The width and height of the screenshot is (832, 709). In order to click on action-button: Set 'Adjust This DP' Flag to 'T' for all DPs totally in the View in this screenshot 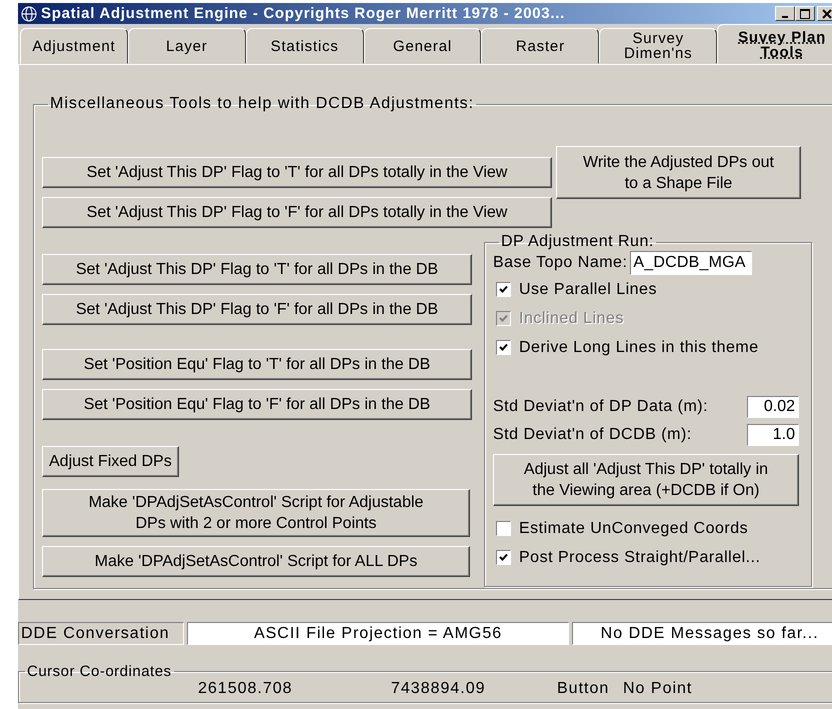, I will do `click(297, 172)`.